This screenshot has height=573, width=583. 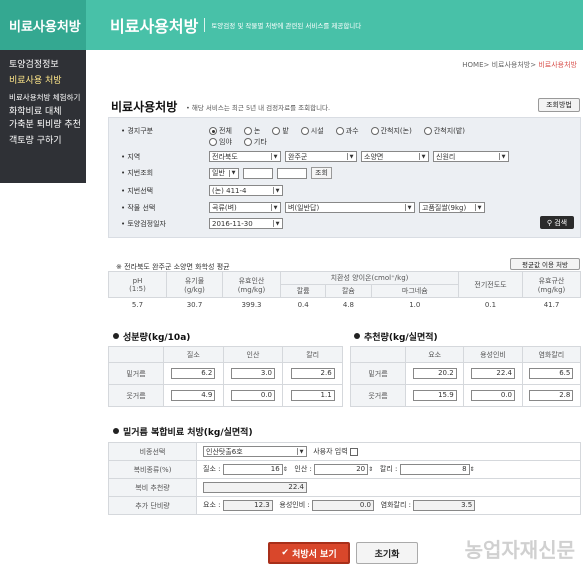 What do you see at coordinates (252, 469) in the screenshot?
I see `ratio-n-input: 16` at bounding box center [252, 469].